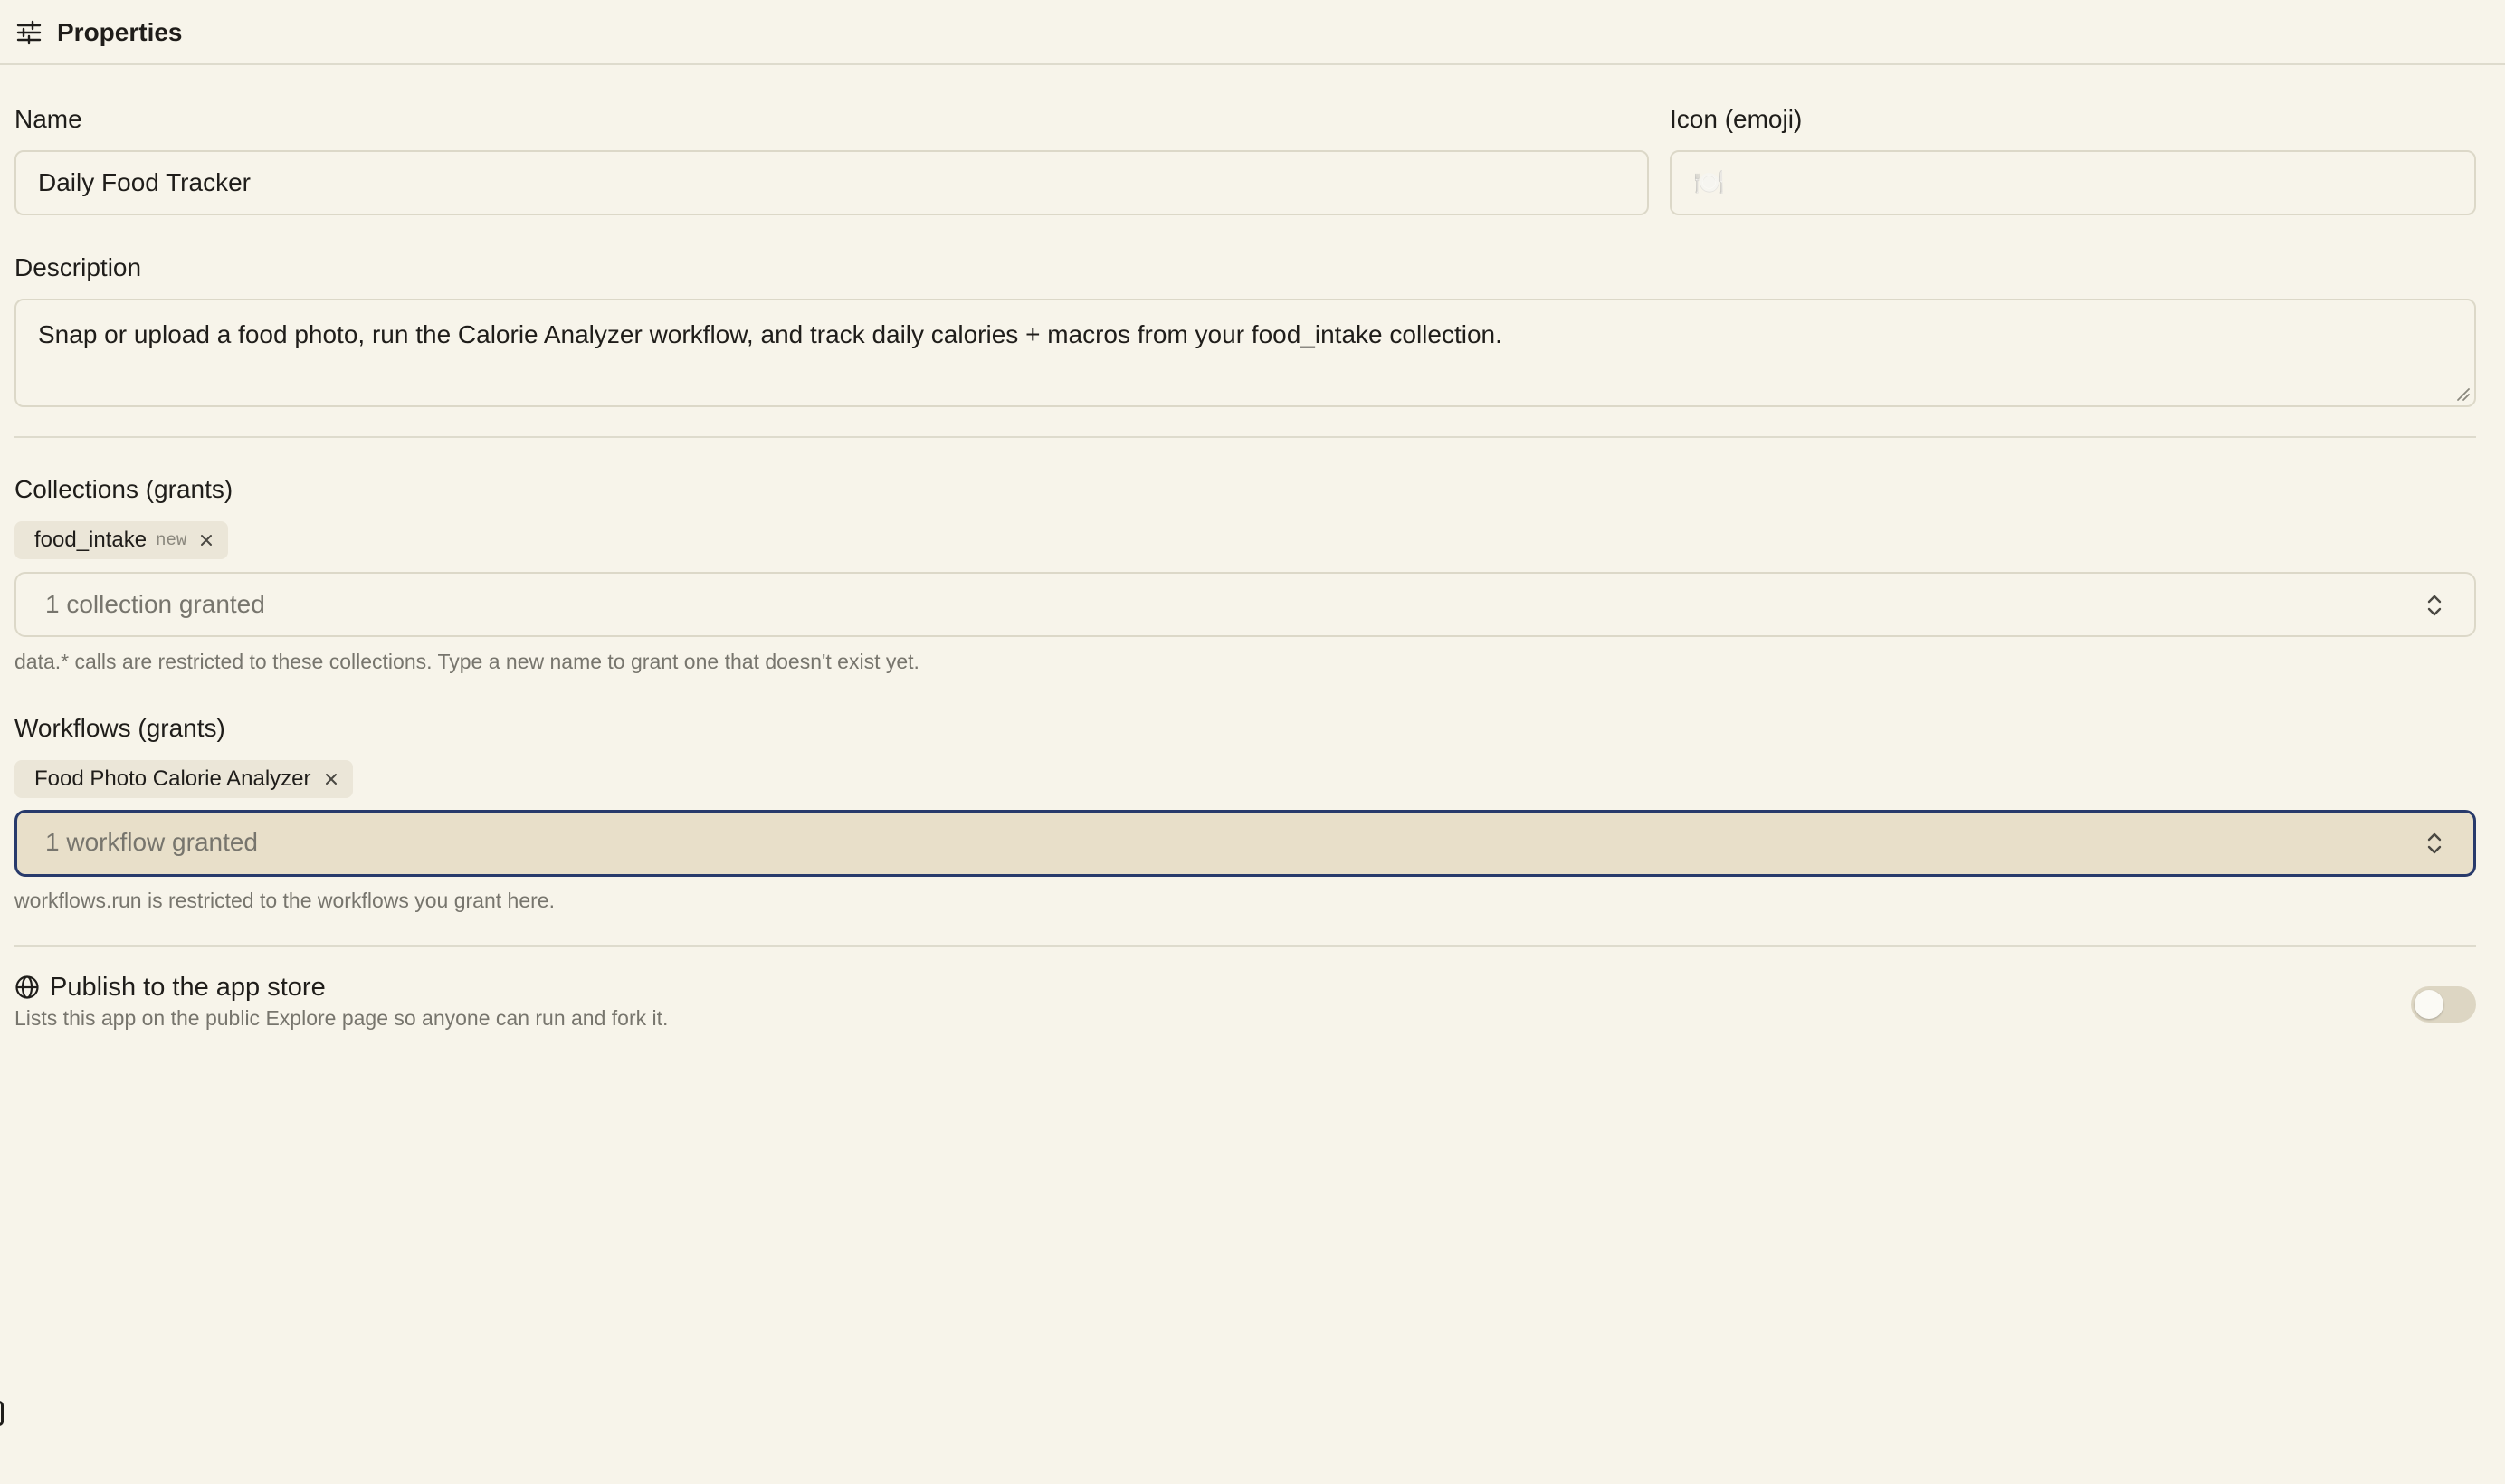 The width and height of the screenshot is (2505, 1484). Describe the element at coordinates (2, 1413) in the screenshot. I see `scroll-handle` at that location.